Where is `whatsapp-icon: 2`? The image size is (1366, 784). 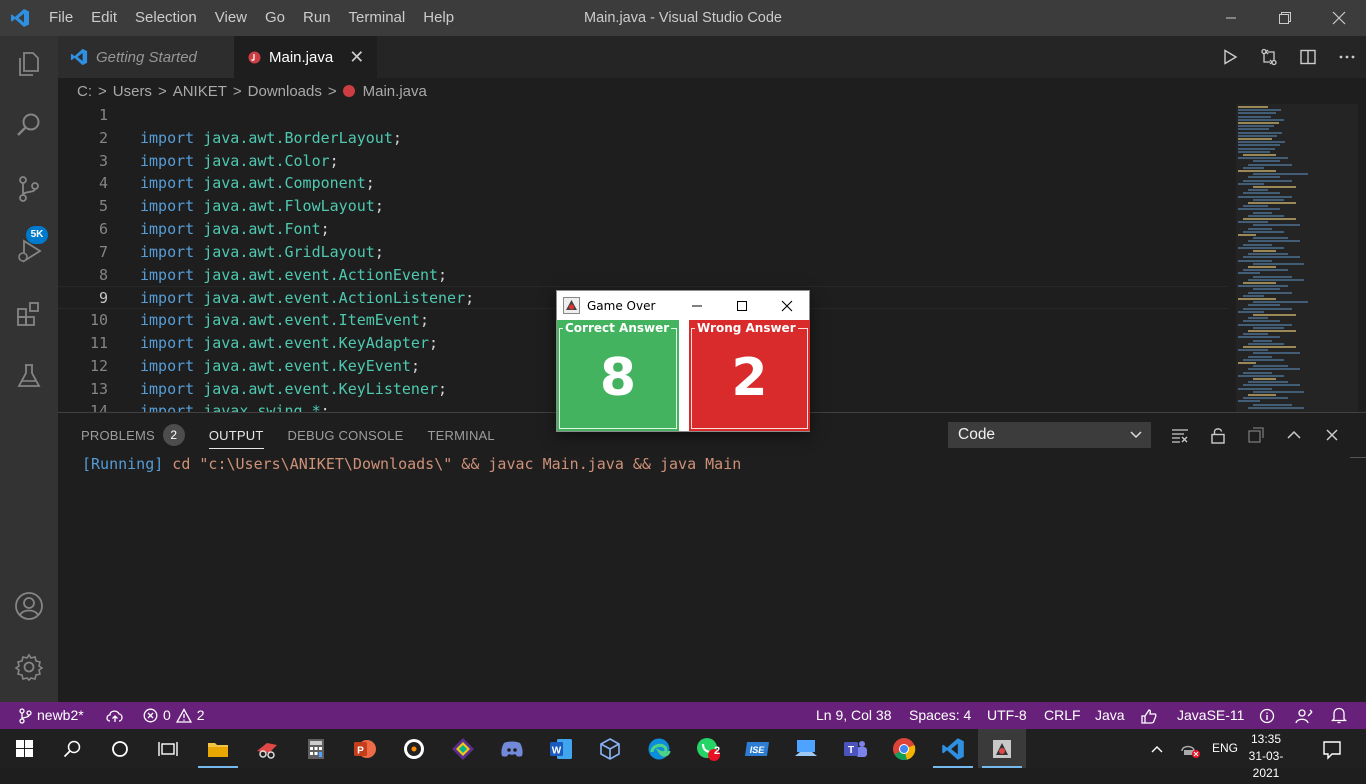 whatsapp-icon: 2 is located at coordinates (708, 748).